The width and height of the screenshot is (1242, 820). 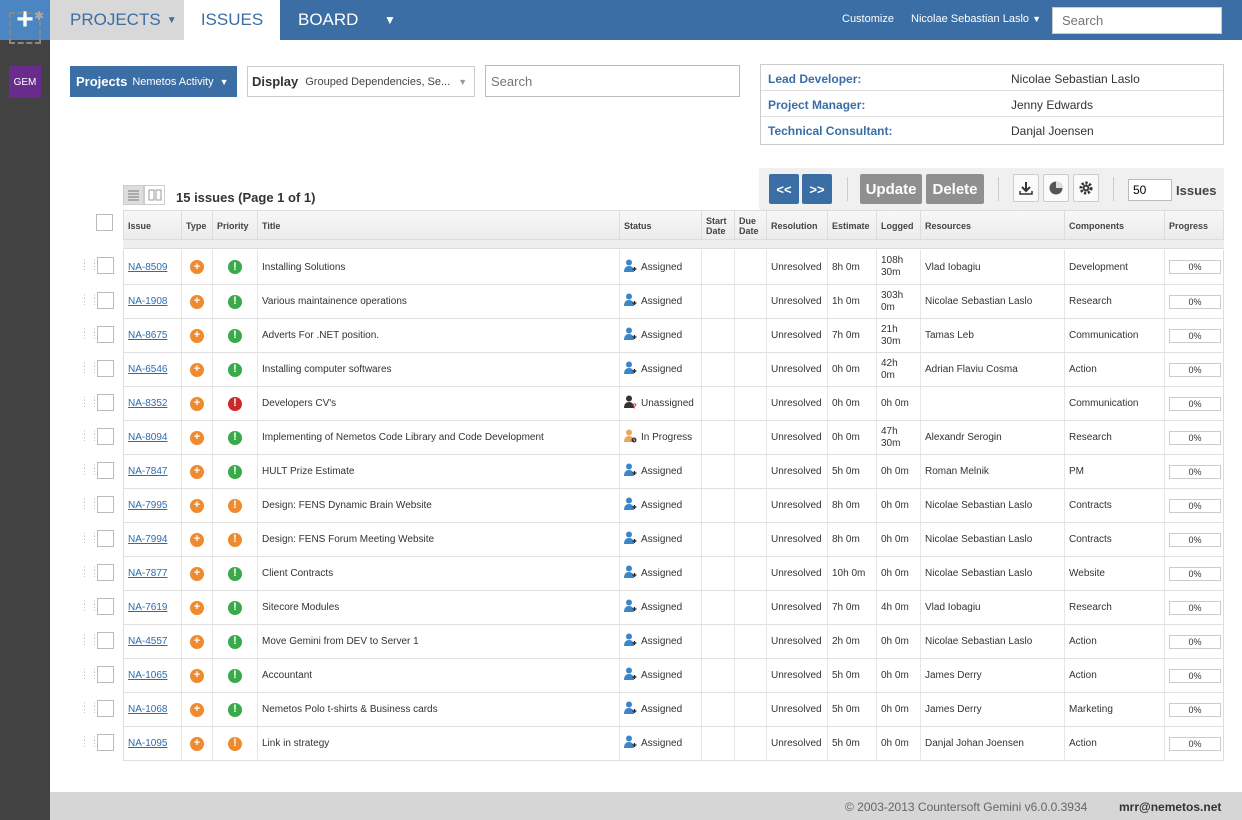 What do you see at coordinates (147, 471) in the screenshot?
I see `issue-key-link: NA-7847` at bounding box center [147, 471].